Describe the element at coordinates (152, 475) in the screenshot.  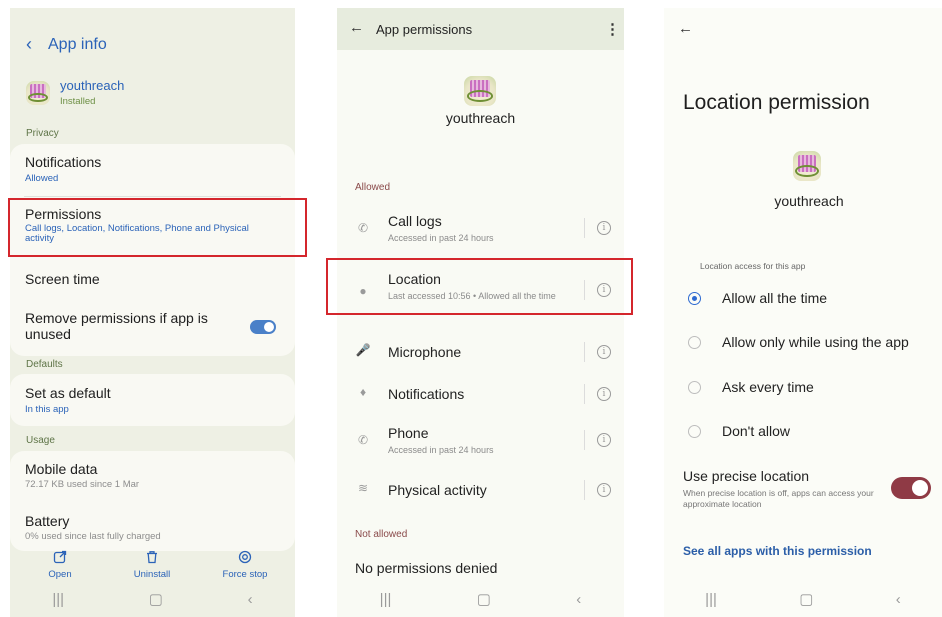
I see `mobile-data-item: Mobile data 72.17 KB used since 1 Mar` at that location.